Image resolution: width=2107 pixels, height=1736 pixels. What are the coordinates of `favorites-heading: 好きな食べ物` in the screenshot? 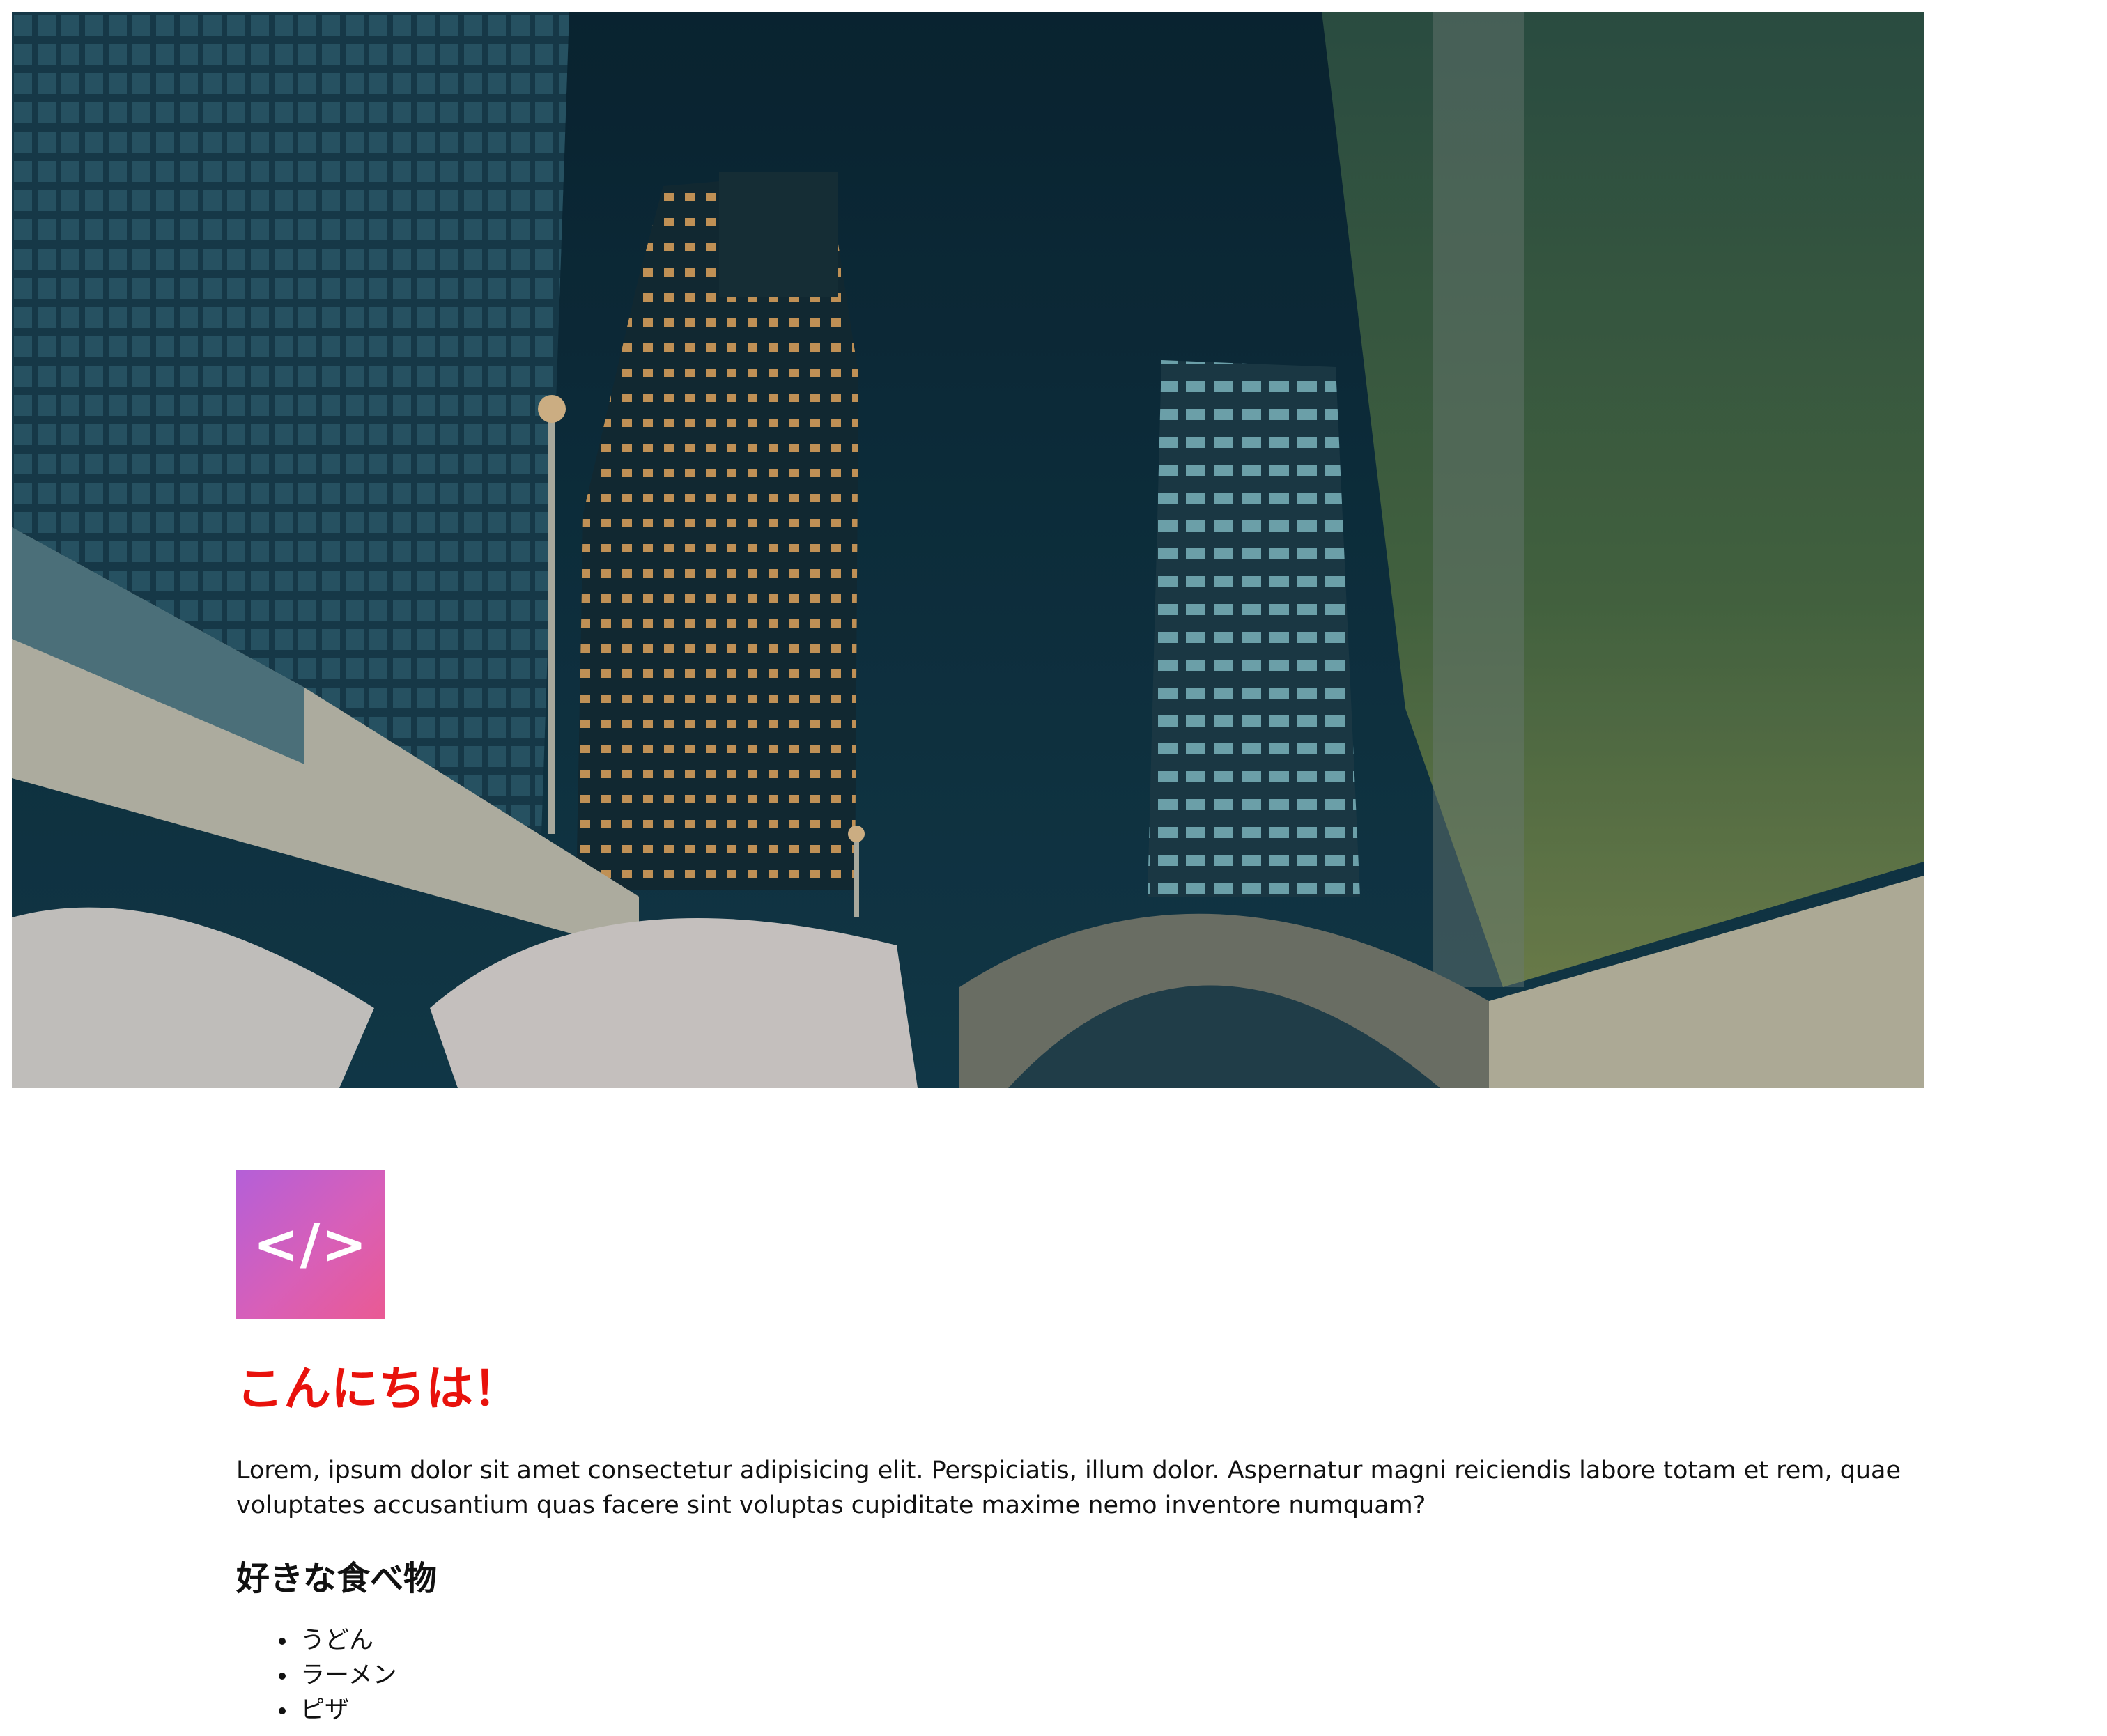 It's located at (337, 1578).